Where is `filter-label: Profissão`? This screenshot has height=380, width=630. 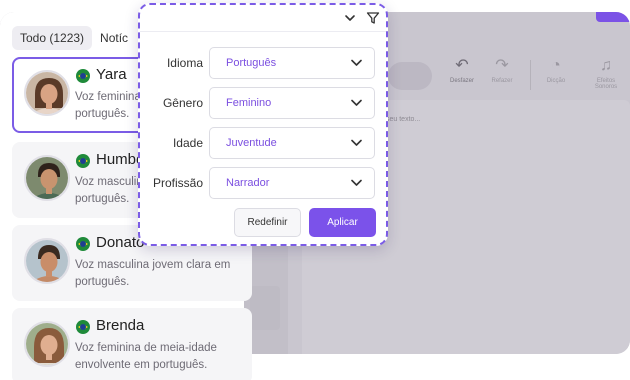
filter-label: Profissão is located at coordinates (177, 183).